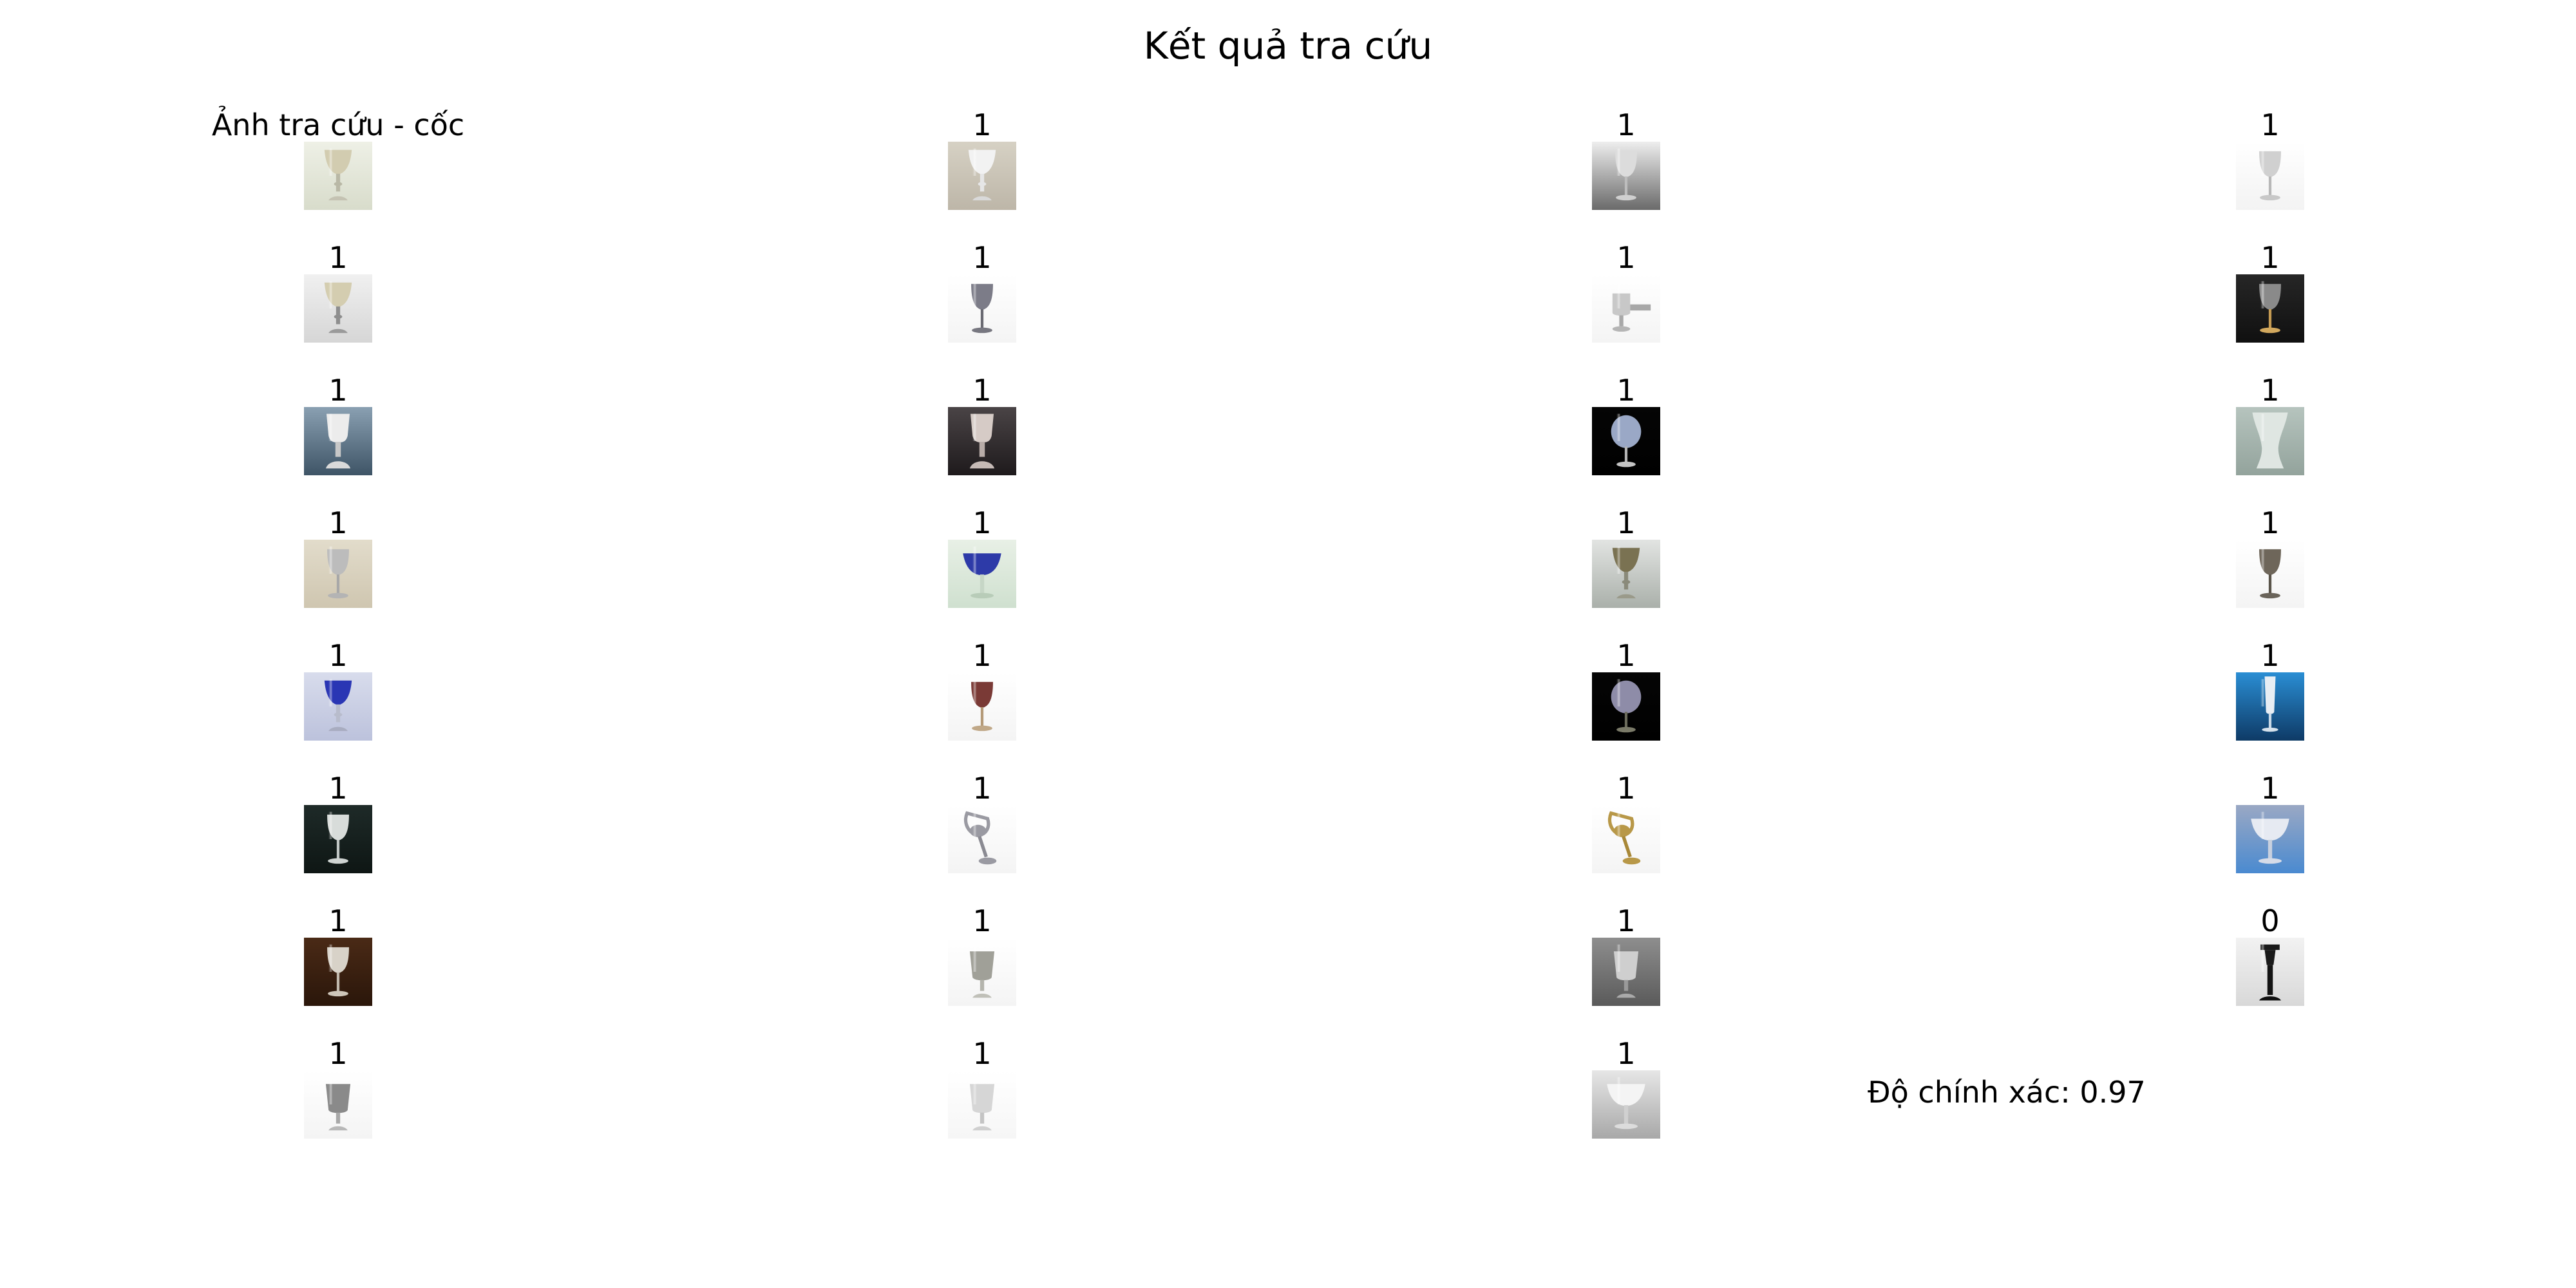  Describe the element at coordinates (1288, 46) in the screenshot. I see `figure-title: Kết quả tra cứu` at that location.